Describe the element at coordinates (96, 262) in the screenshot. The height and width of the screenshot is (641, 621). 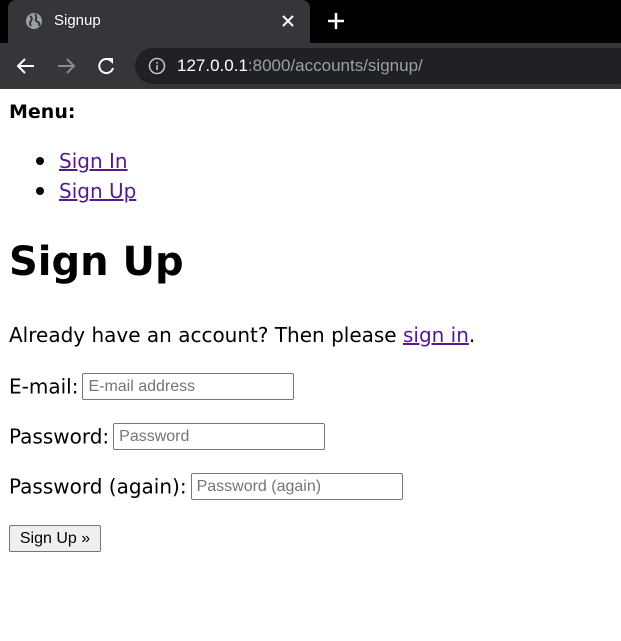
I see `page-title: Sign Up` at that location.